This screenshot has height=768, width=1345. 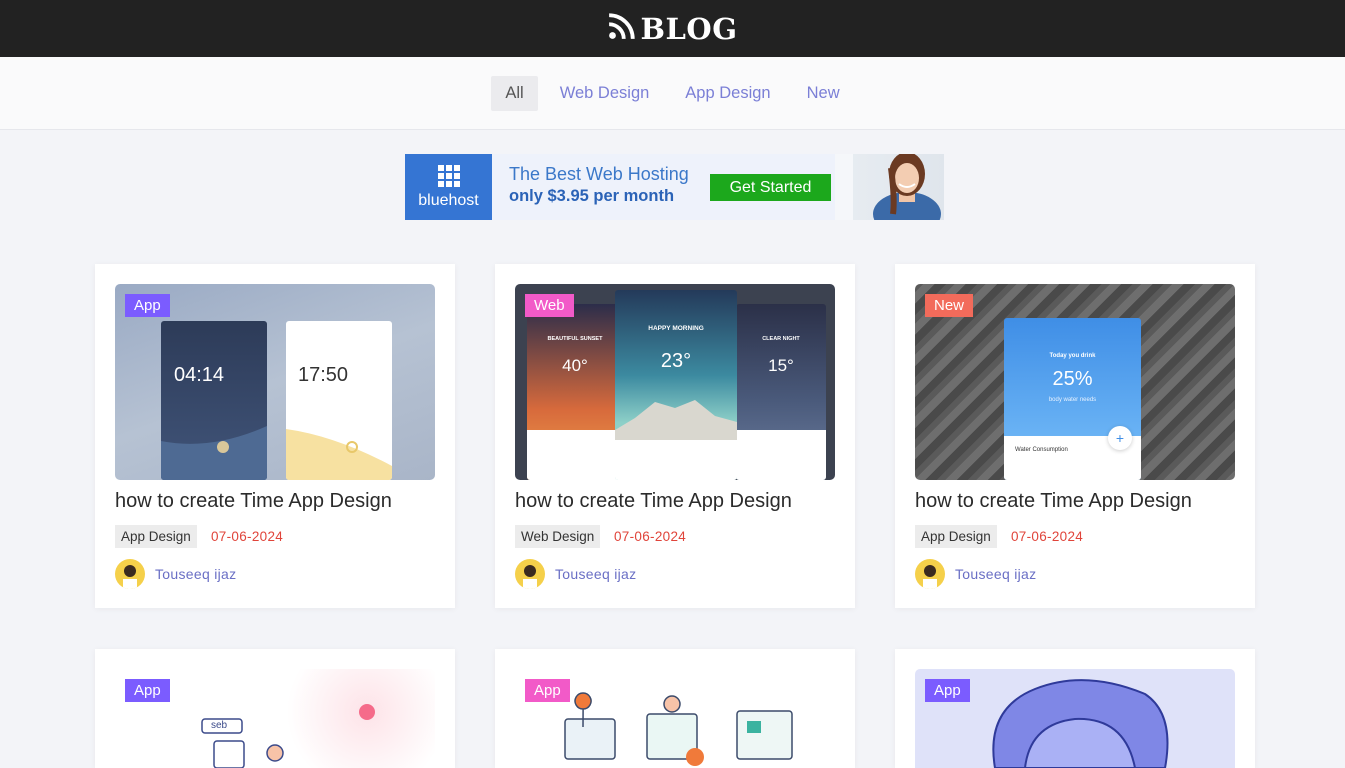 I want to click on bluehost-logo: bluehost, so click(x=448, y=187).